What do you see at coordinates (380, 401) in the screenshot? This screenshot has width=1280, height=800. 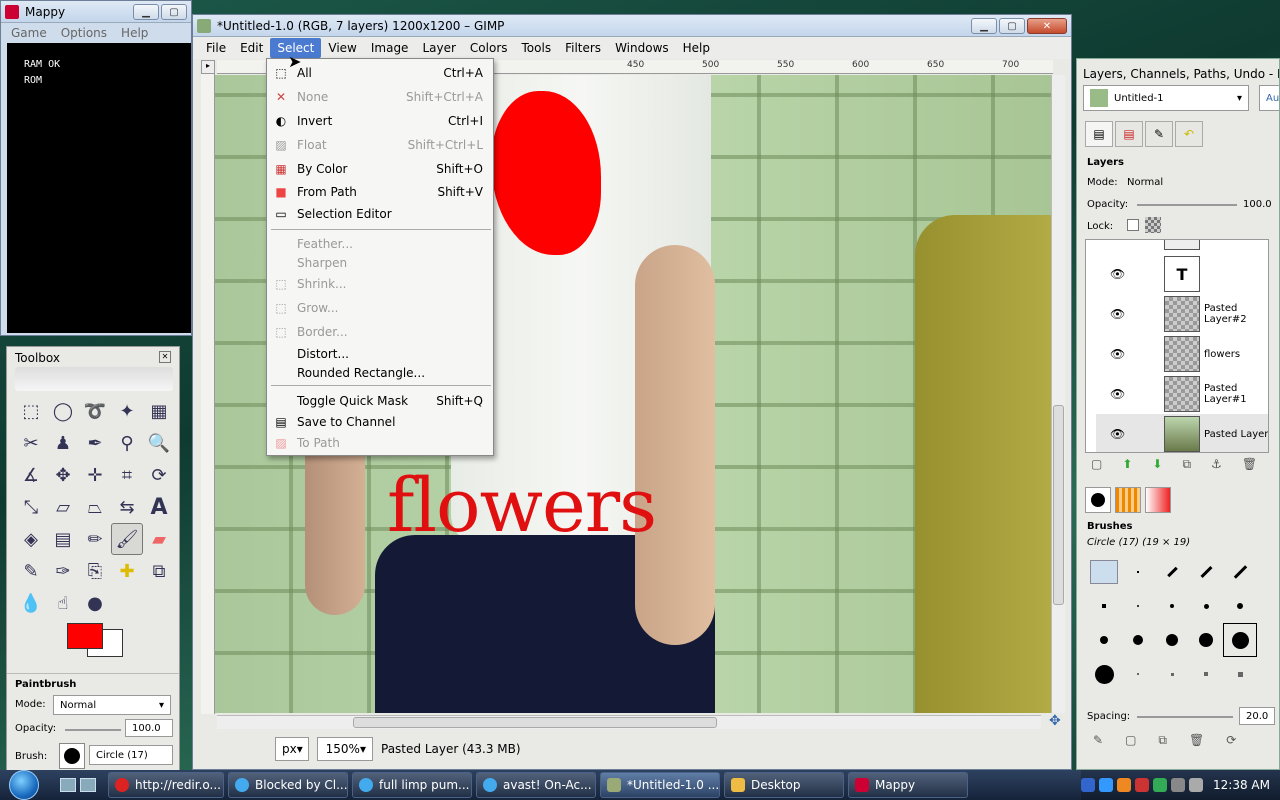 I see `menu-item-toggle-quick-mask: Toggle Quick Mask Shift+Q` at bounding box center [380, 401].